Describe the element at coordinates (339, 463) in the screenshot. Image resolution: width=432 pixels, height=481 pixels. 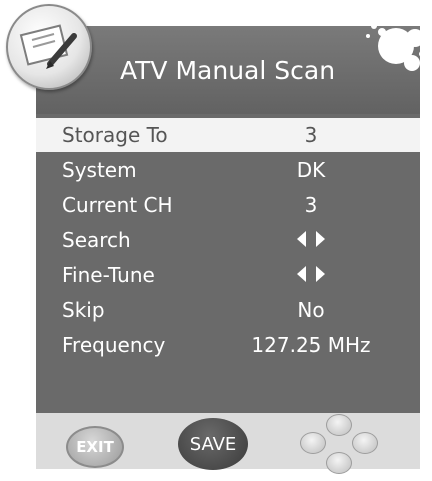
I see `nav-down-icon` at that location.